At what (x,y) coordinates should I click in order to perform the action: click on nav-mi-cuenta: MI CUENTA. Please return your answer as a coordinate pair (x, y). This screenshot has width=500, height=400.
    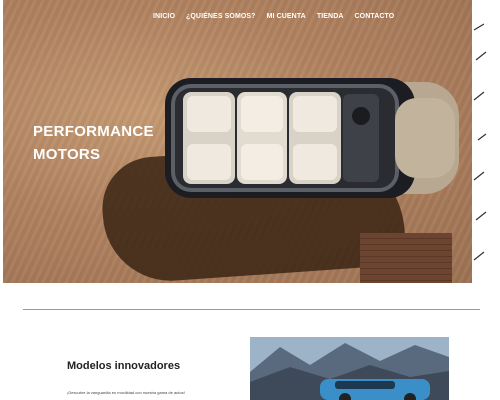
    Looking at the image, I should click on (286, 16).